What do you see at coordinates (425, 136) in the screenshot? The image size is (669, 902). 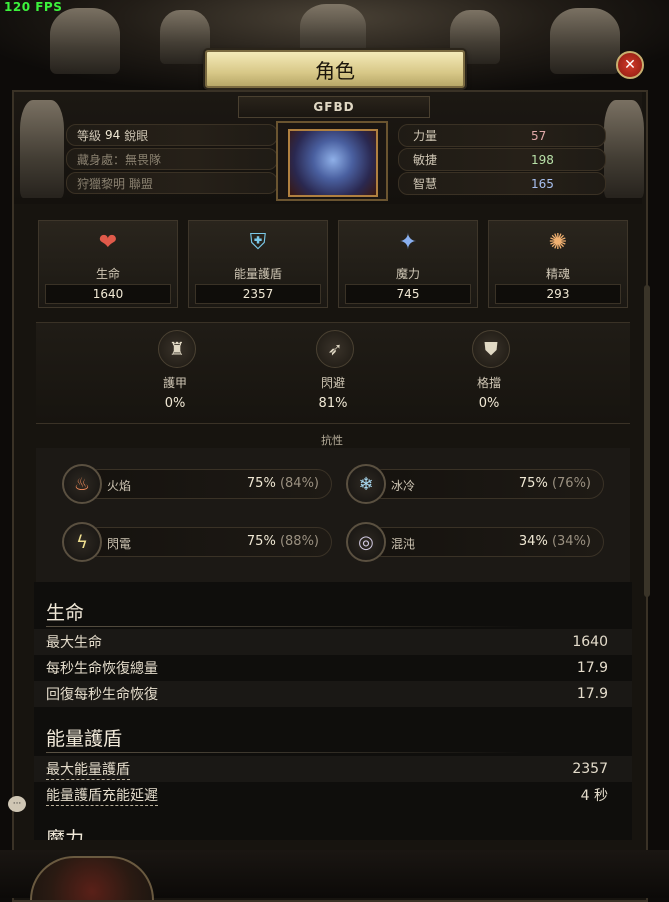 I see `attribute-label: 力量` at bounding box center [425, 136].